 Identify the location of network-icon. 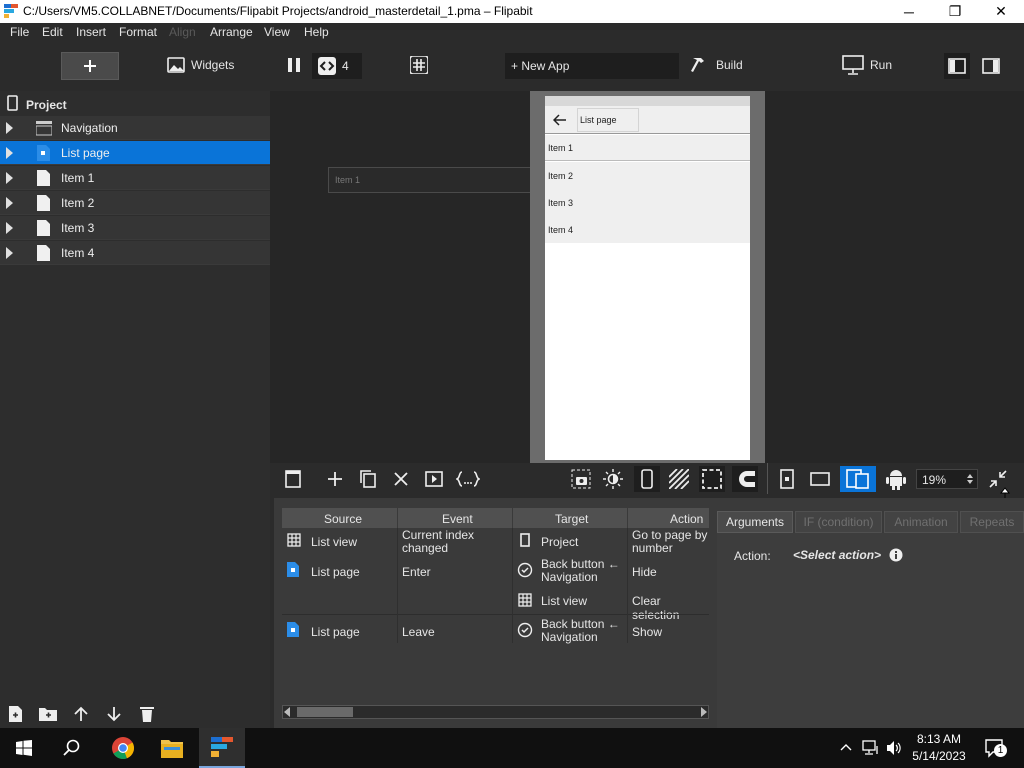
(871, 748).